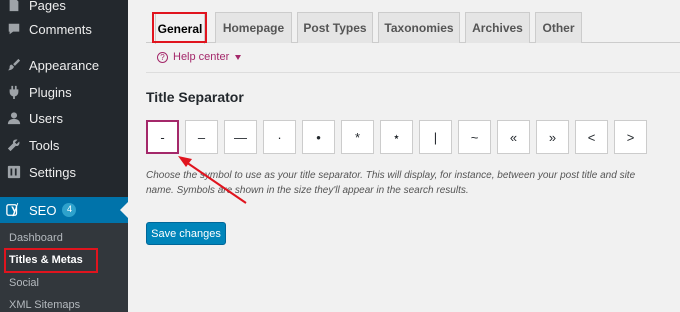  I want to click on menu-comments: Comments, so click(64, 29).